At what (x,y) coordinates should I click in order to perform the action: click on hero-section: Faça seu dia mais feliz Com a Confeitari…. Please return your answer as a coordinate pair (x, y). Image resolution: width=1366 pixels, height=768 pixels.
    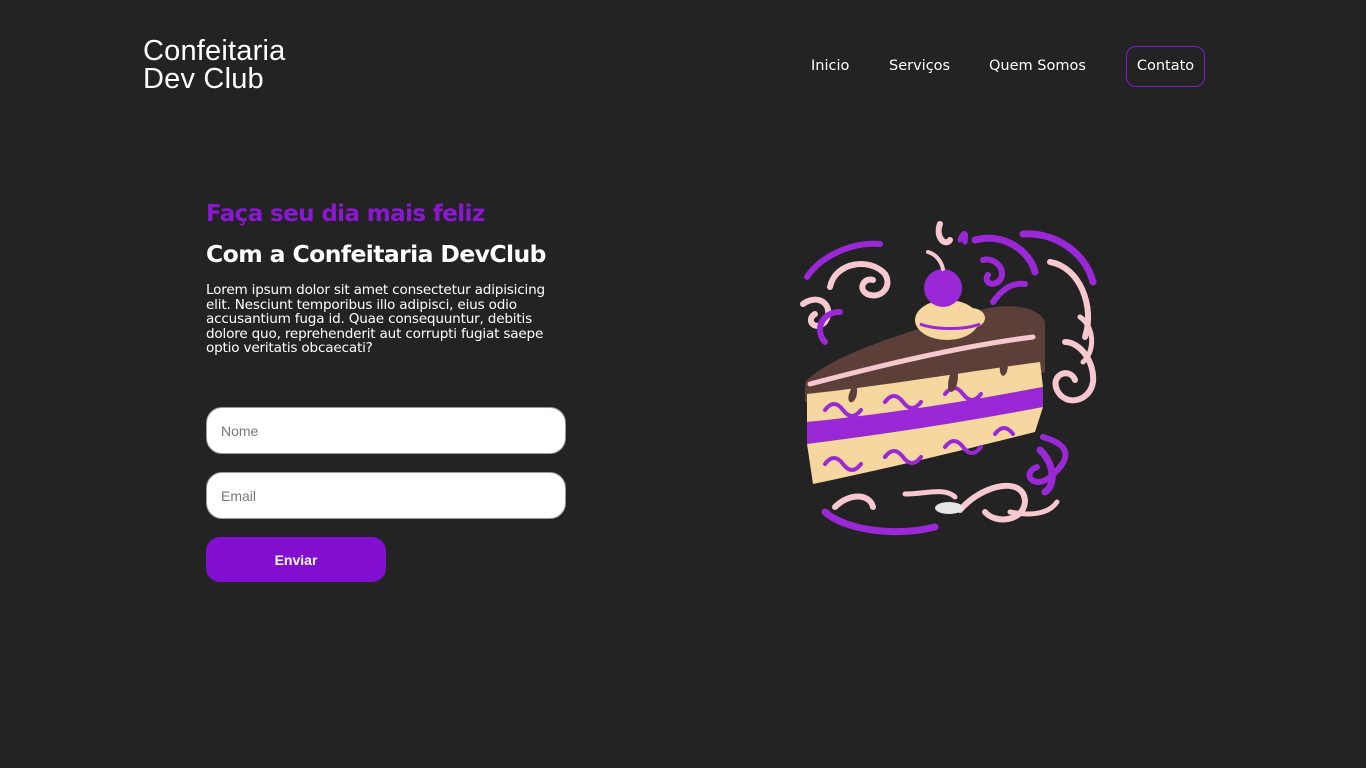
    Looking at the image, I should click on (396, 277).